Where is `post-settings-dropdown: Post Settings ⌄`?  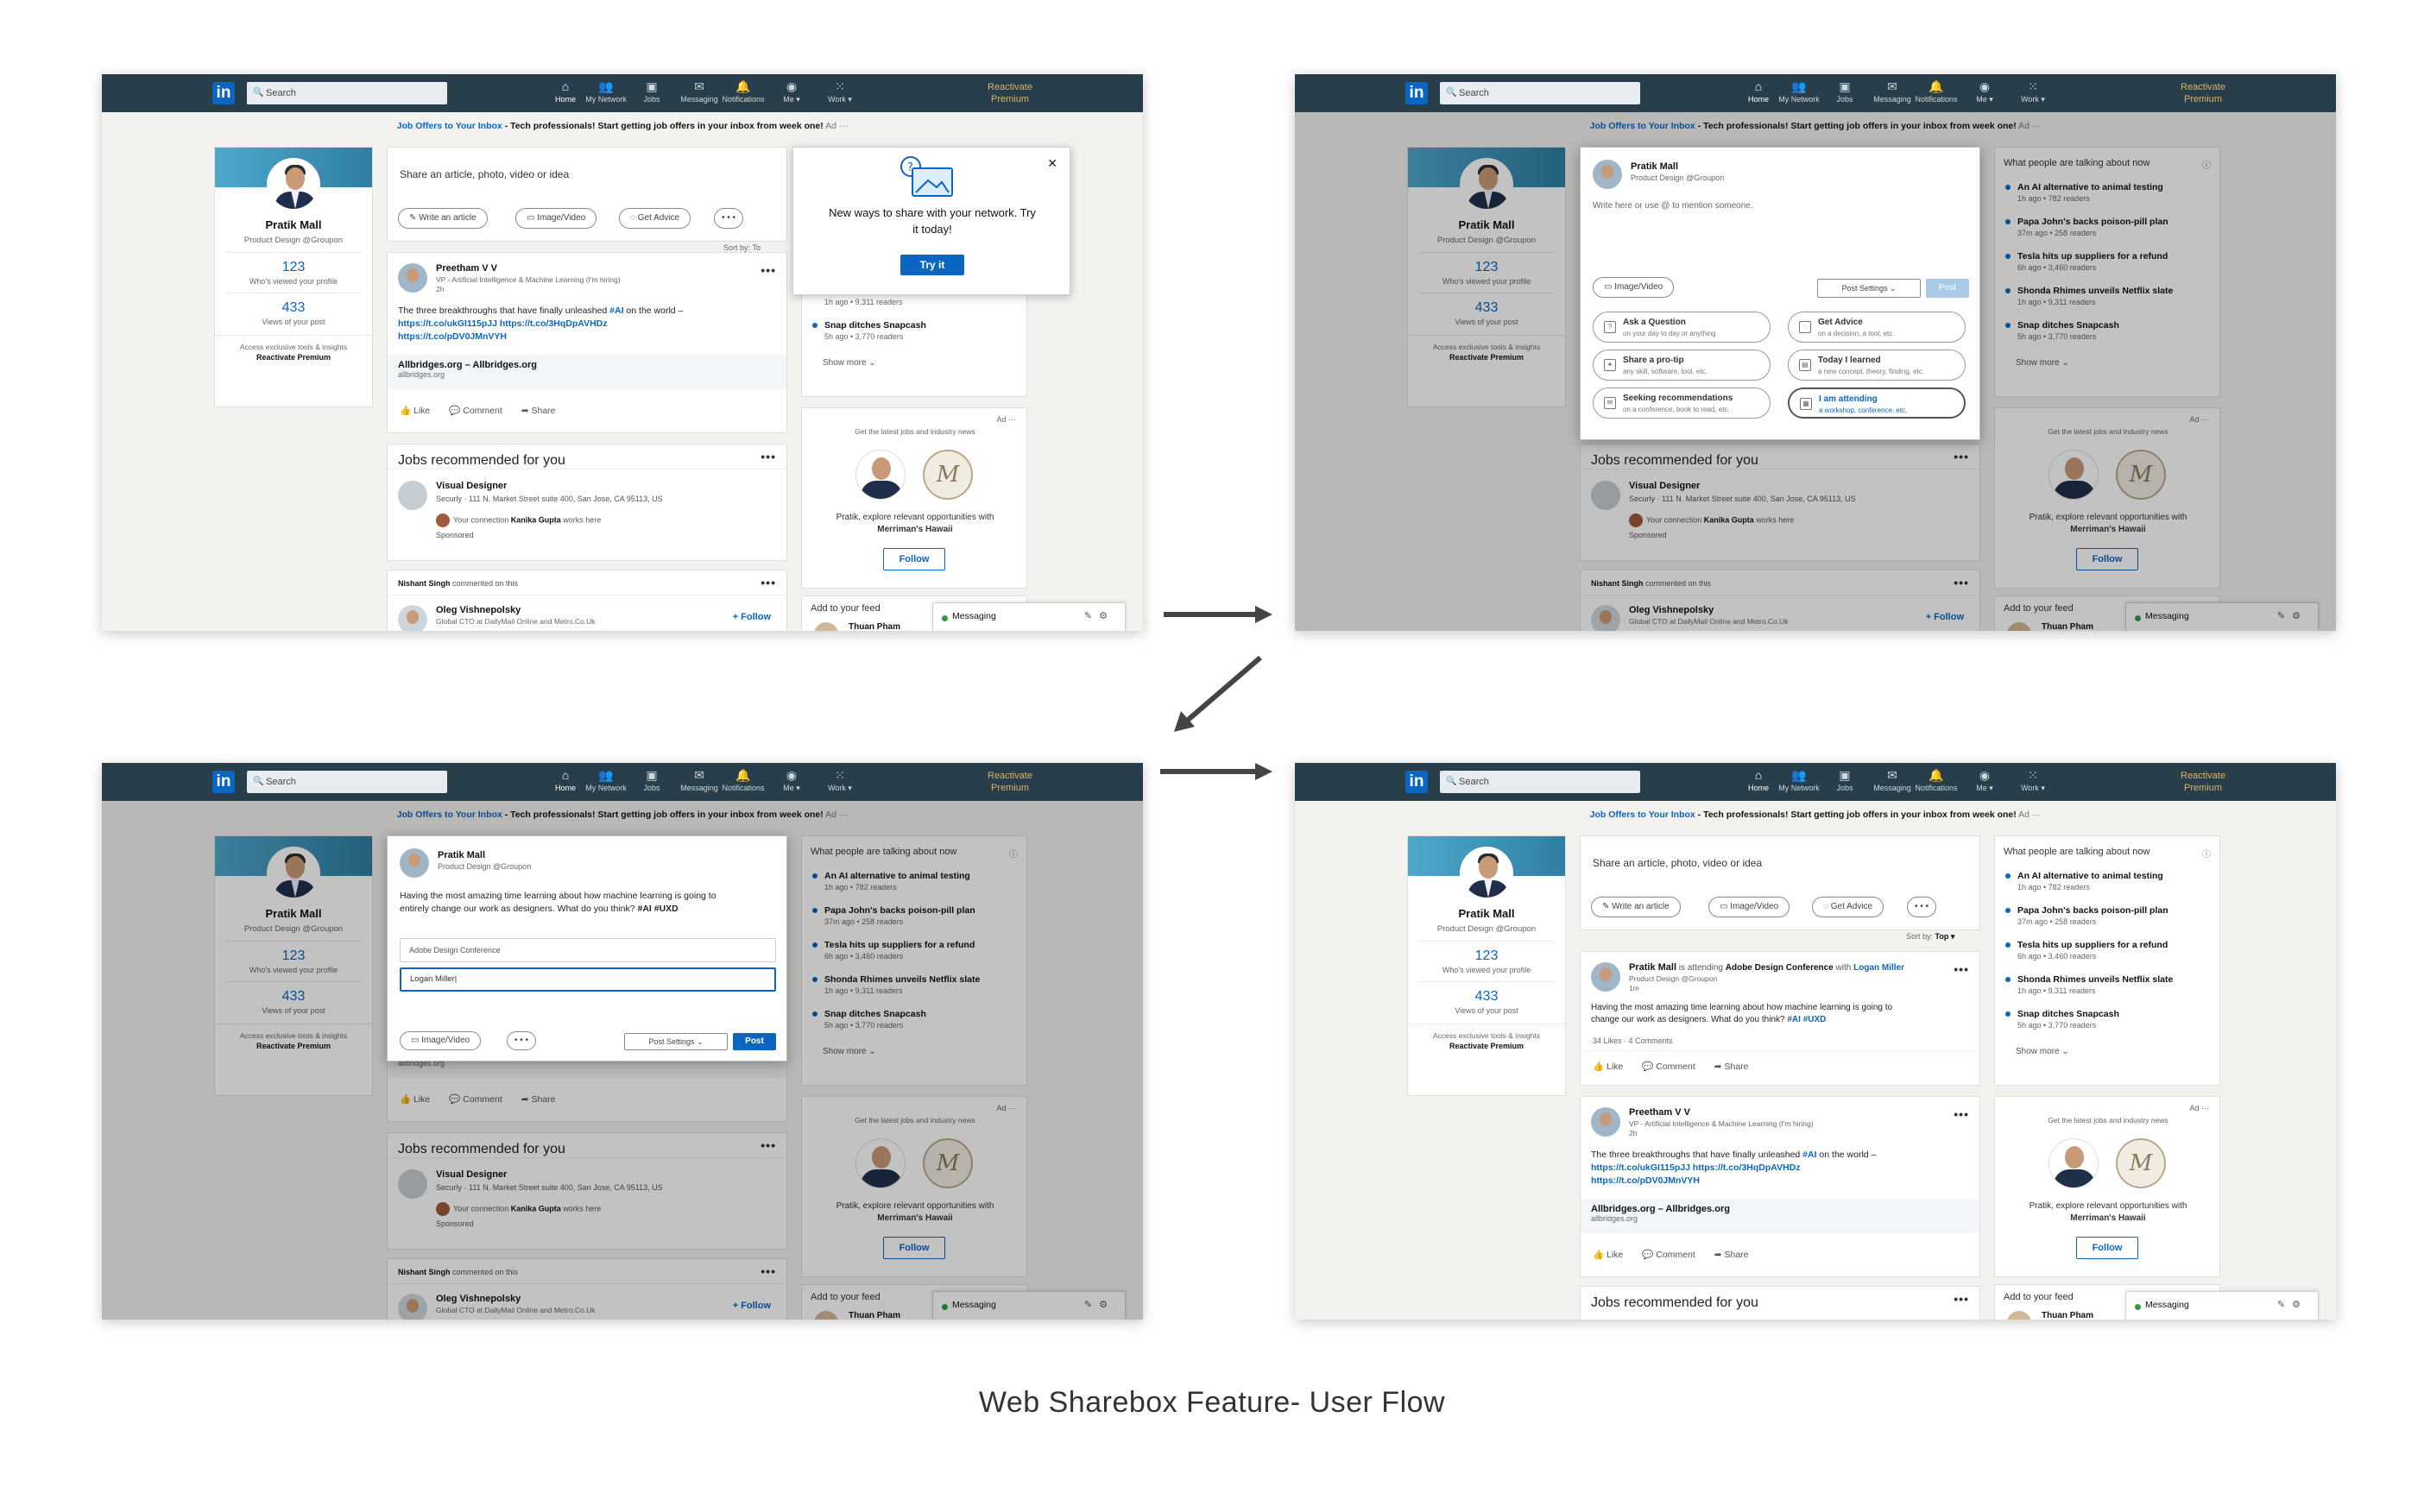
post-settings-dropdown: Post Settings ⌄ is located at coordinates (1869, 289).